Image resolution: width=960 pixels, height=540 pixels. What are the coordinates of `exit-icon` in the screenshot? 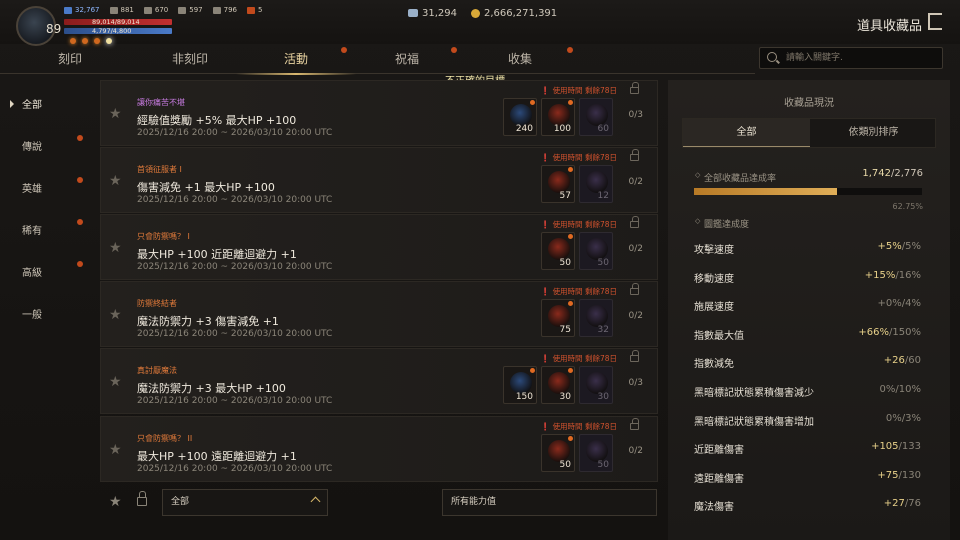 It's located at (935, 21).